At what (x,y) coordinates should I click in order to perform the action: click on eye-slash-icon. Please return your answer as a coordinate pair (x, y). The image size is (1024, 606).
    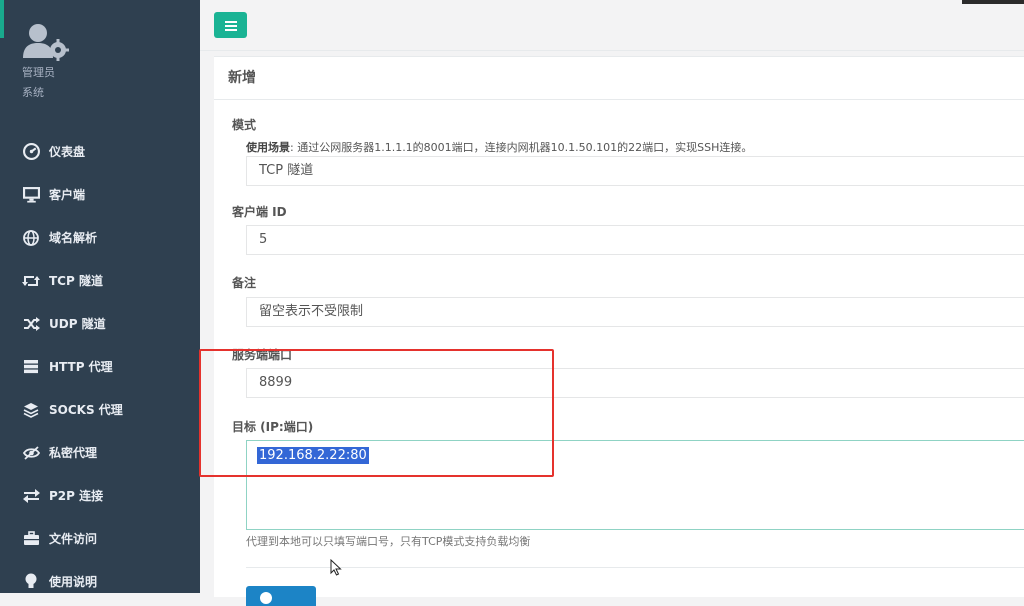
    Looking at the image, I should click on (31, 453).